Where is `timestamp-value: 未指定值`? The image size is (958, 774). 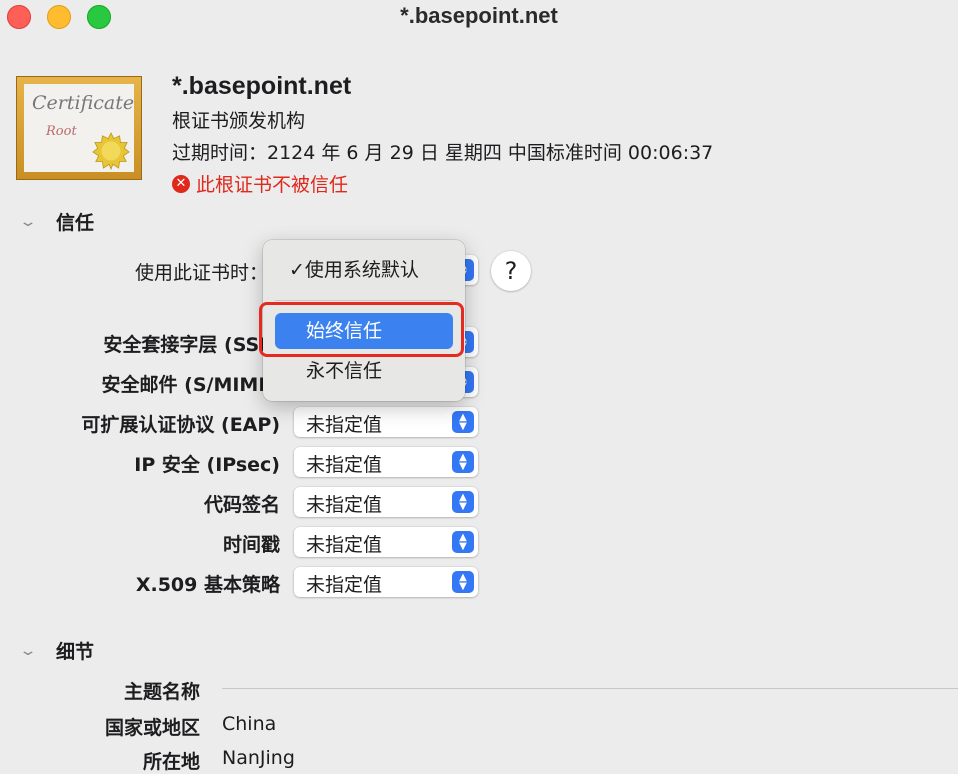 timestamp-value: 未指定值 is located at coordinates (344, 545).